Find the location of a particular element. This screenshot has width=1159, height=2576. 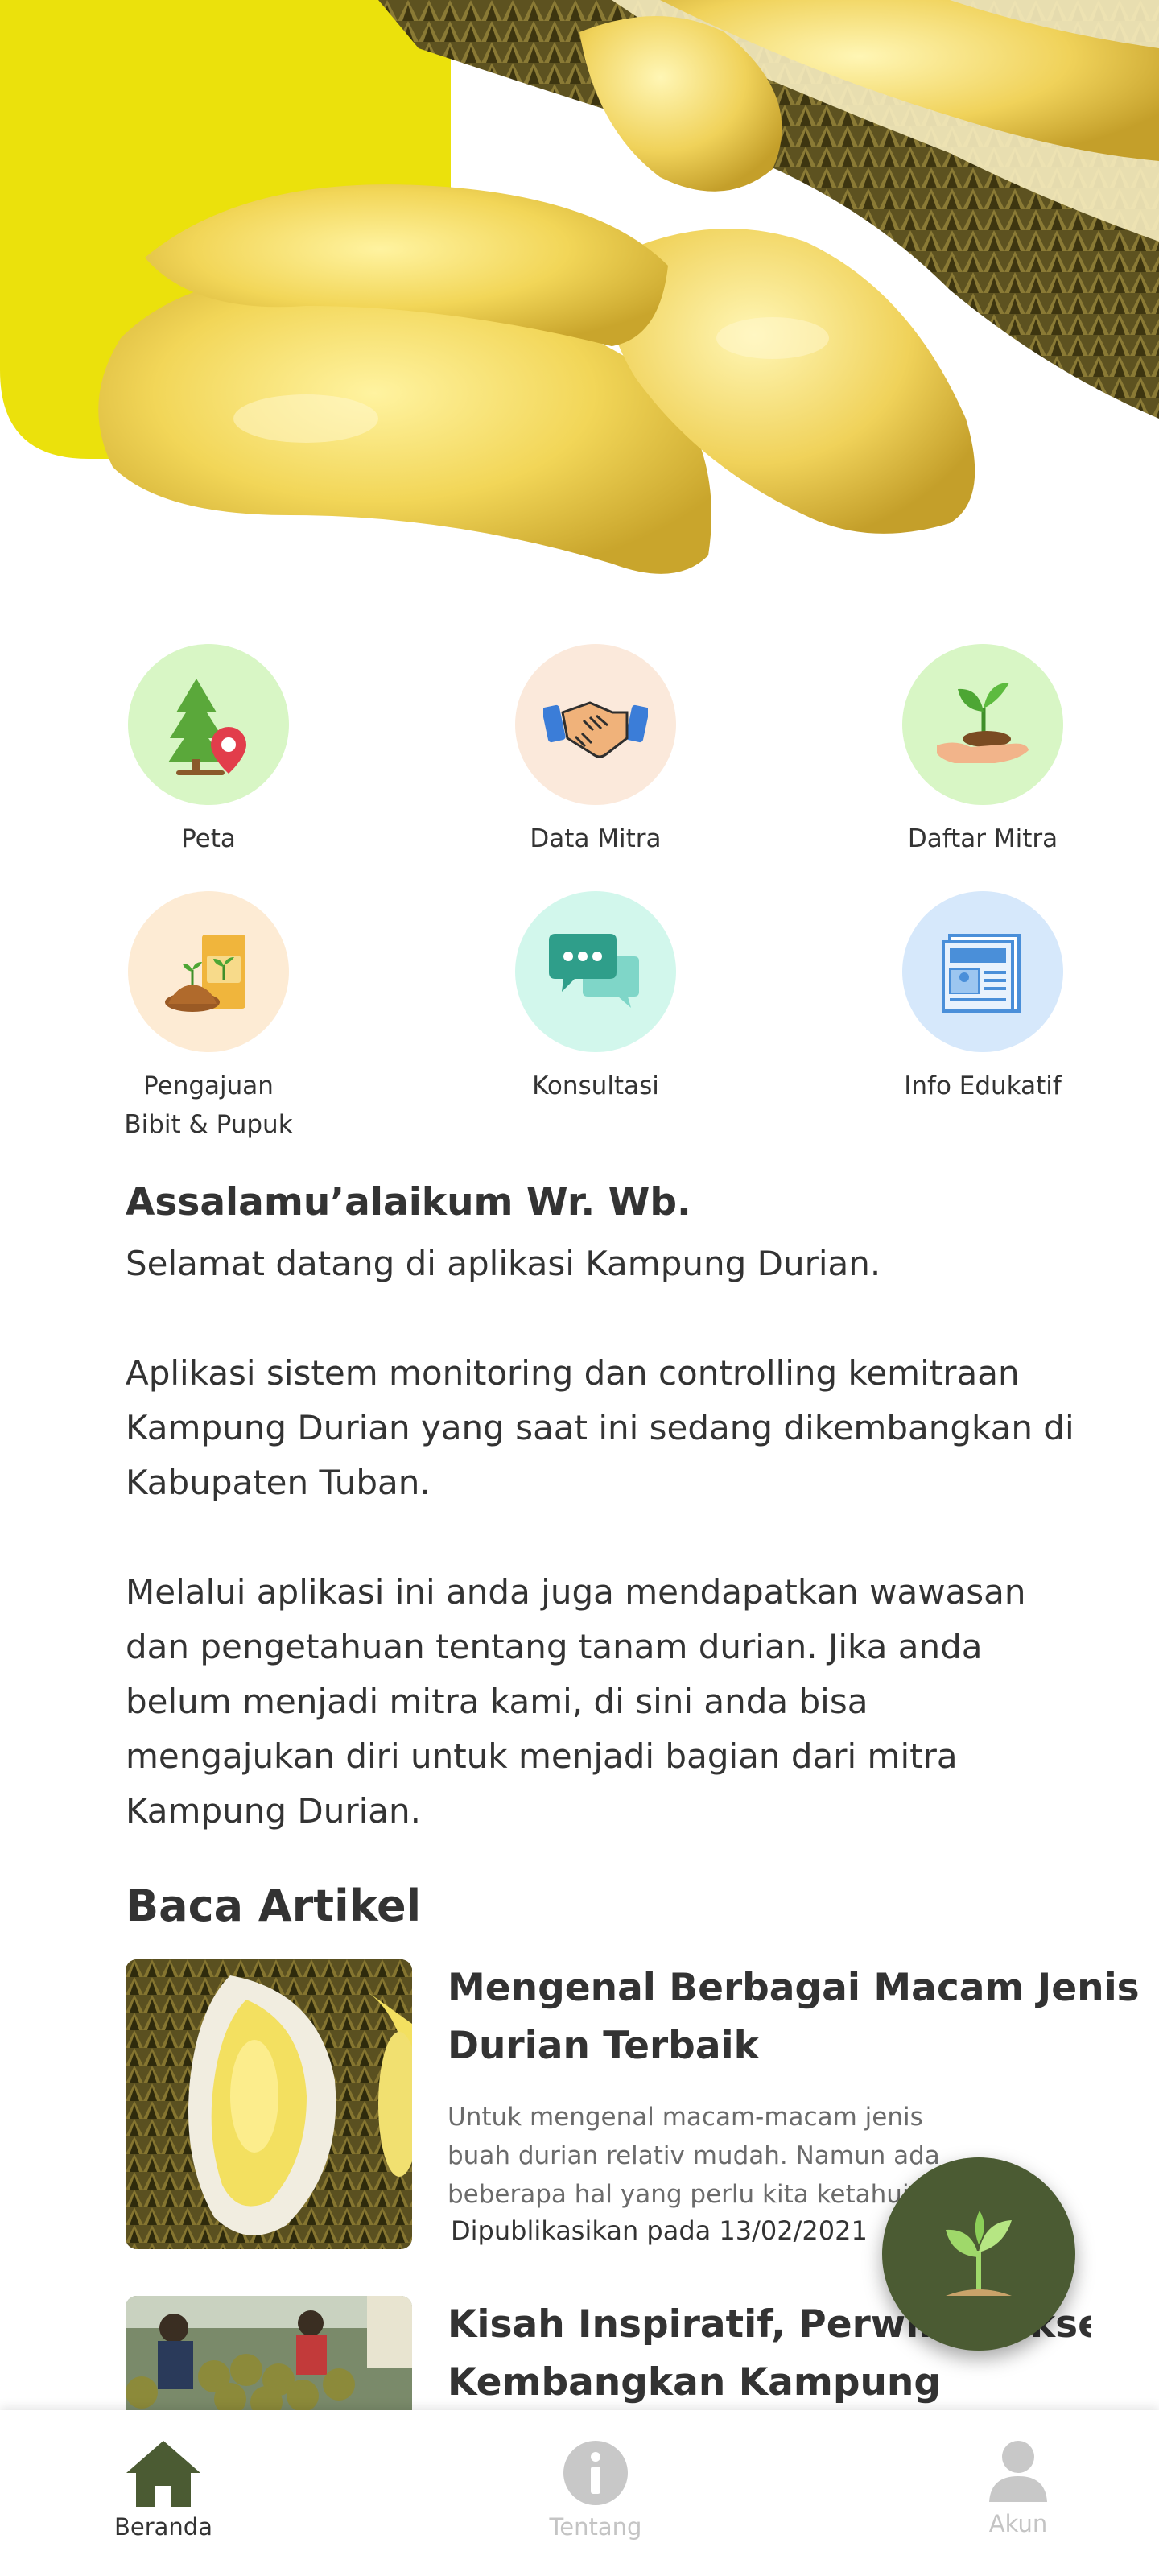

menu-label: Konsultasi is located at coordinates (595, 1085).